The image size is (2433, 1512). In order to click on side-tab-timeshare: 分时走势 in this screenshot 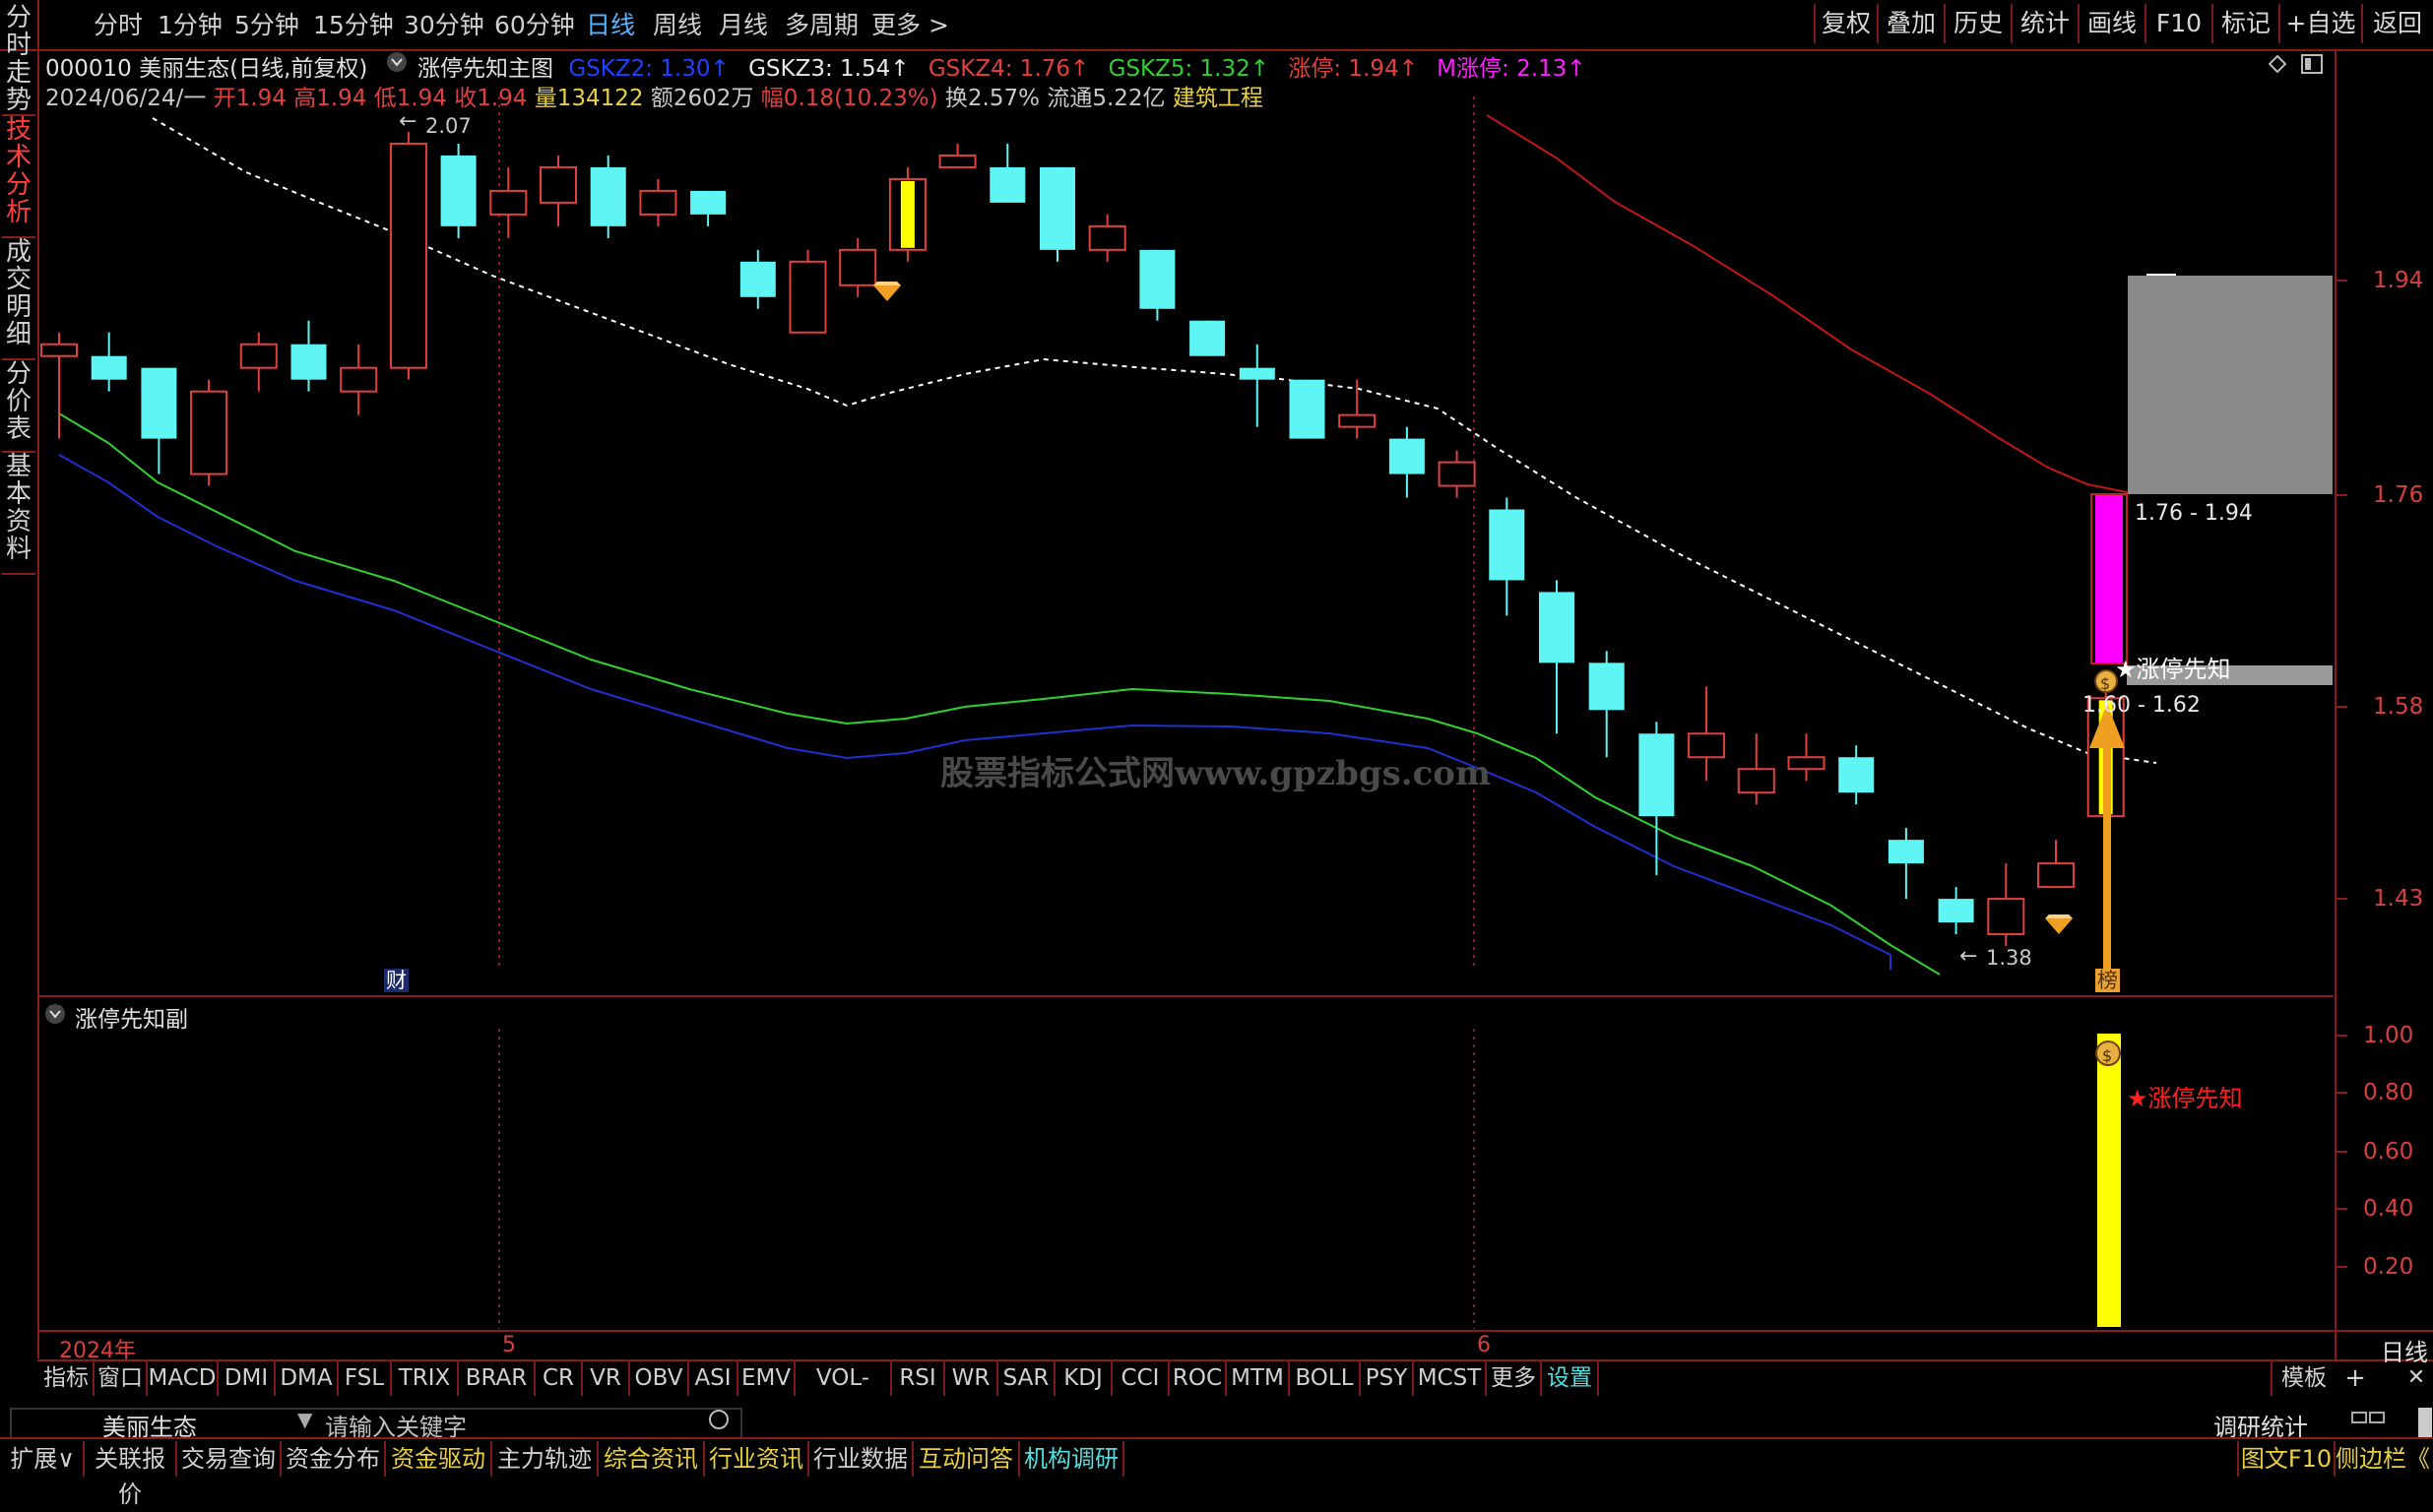, I will do `click(18, 60)`.